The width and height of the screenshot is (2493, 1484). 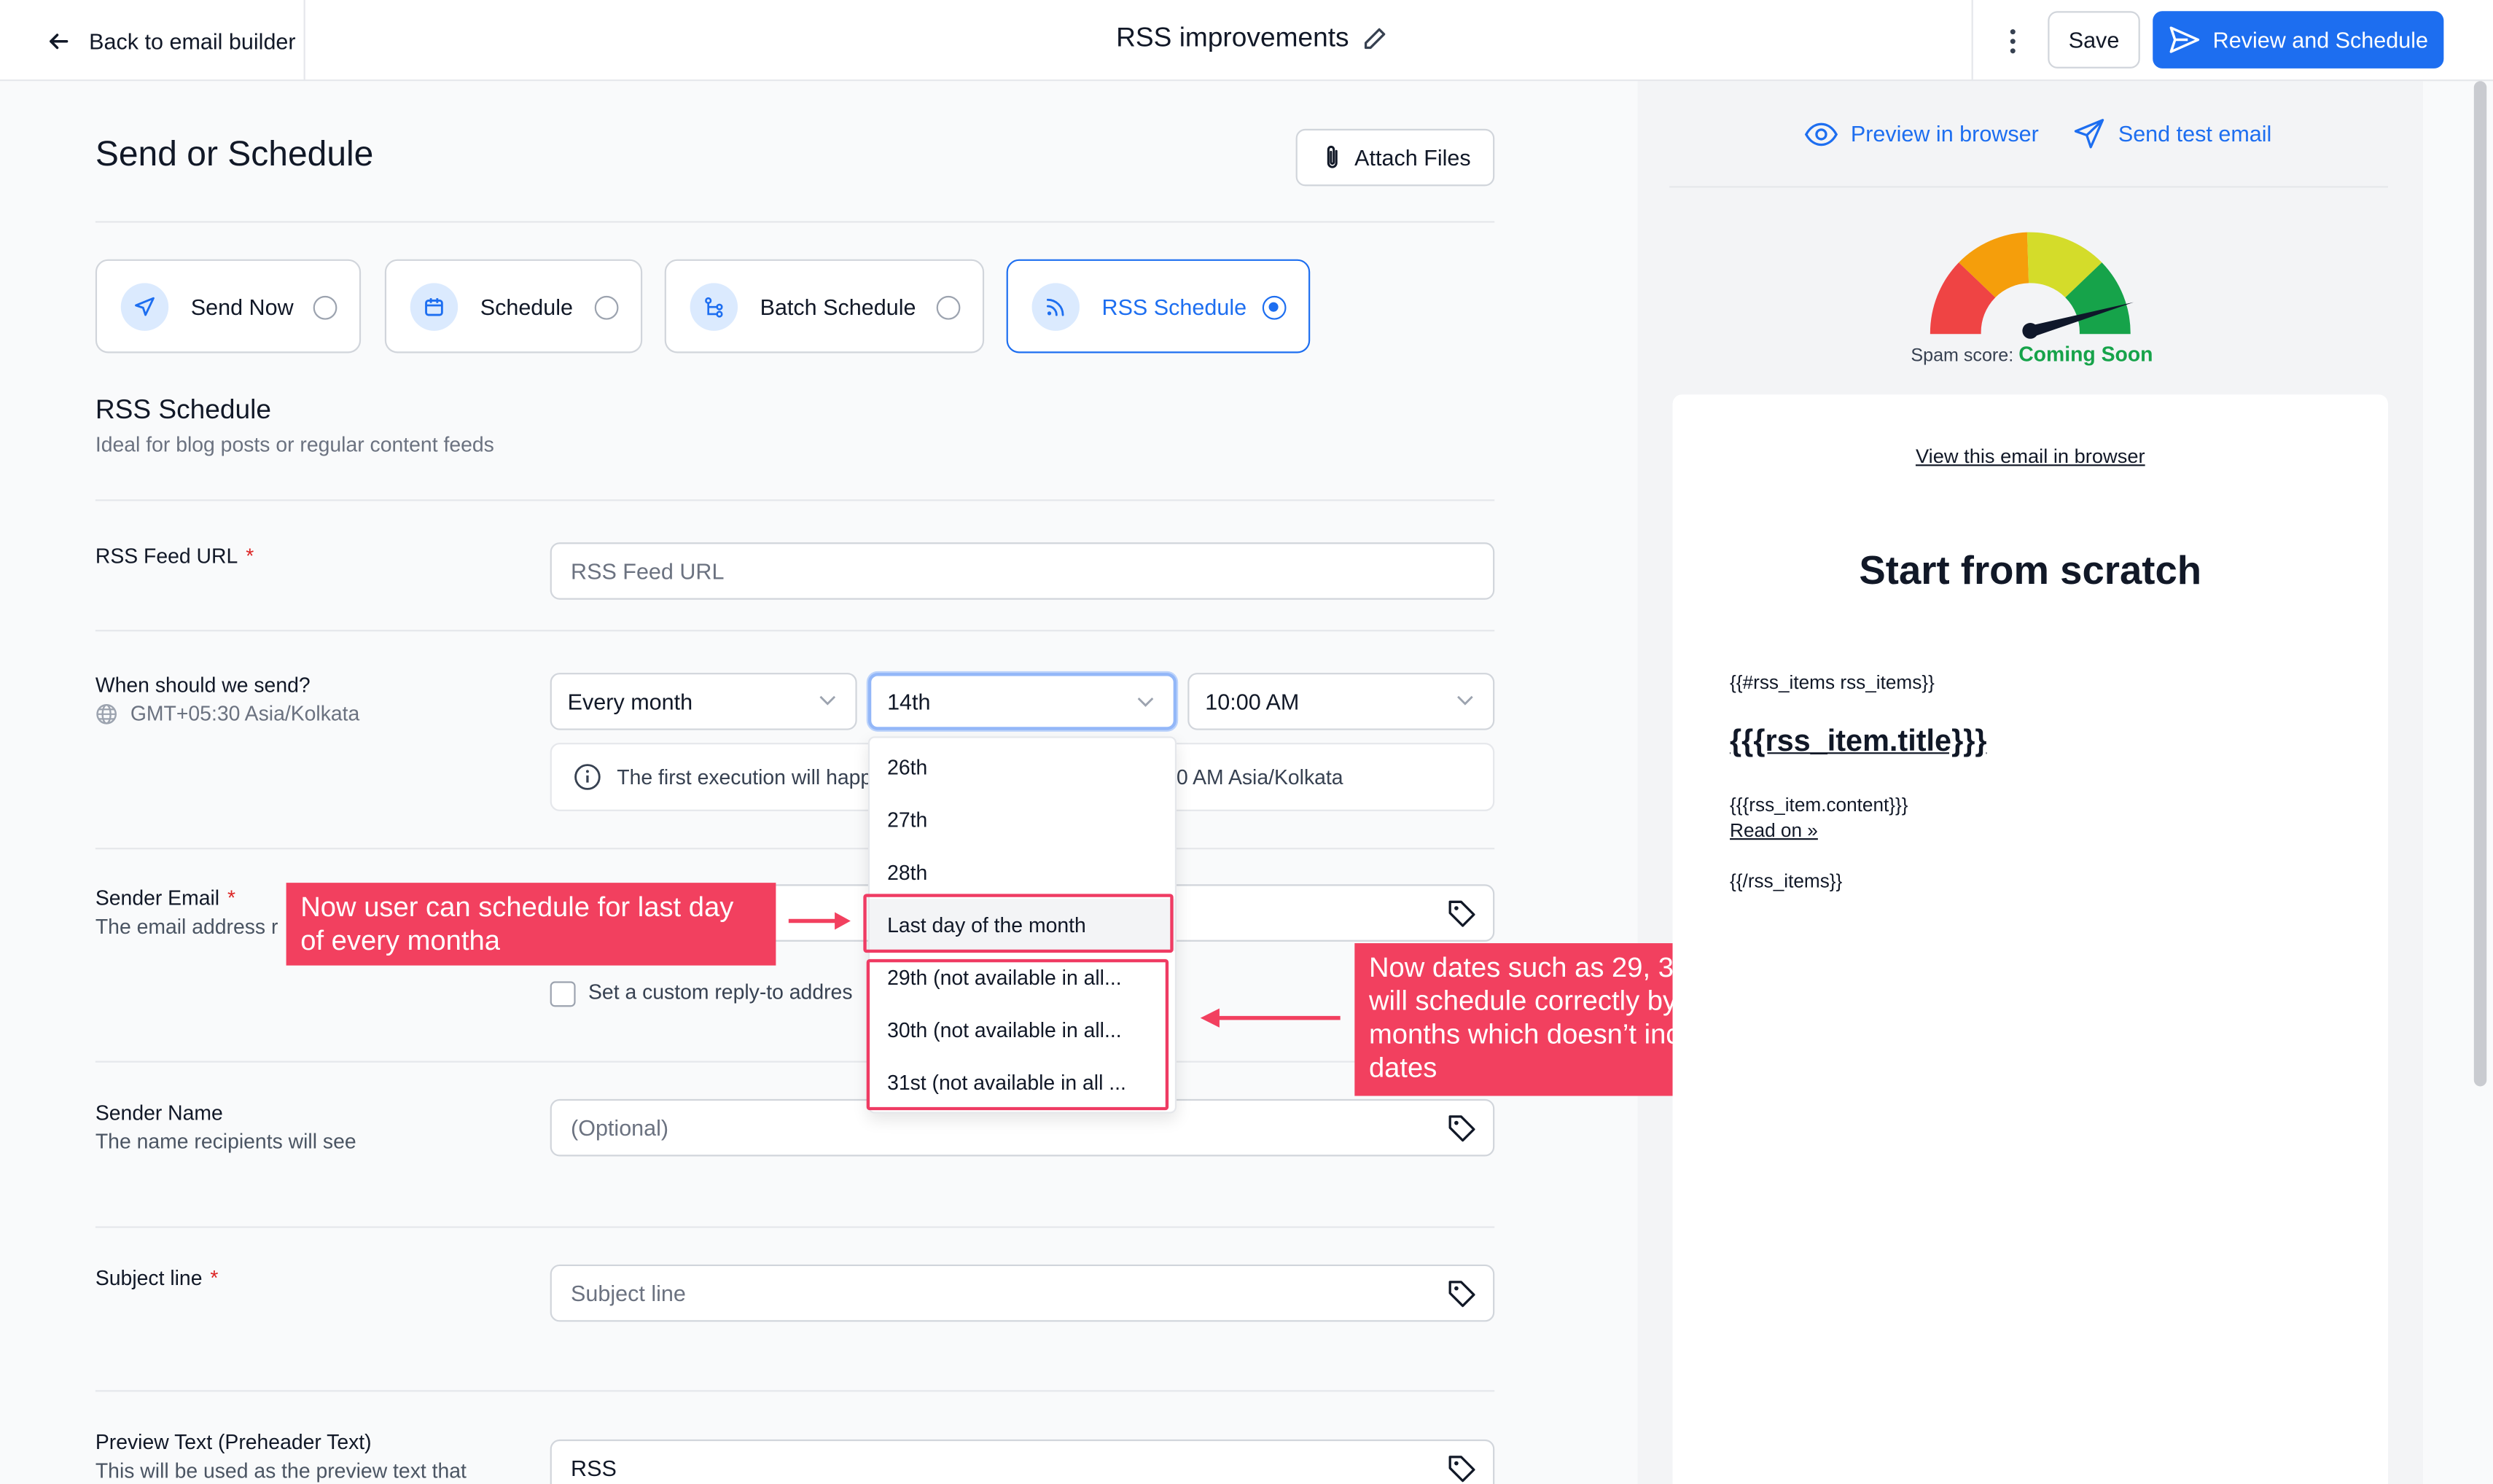 What do you see at coordinates (720, 992) in the screenshot?
I see `reply-to-label: Set a custom reply-to addres` at bounding box center [720, 992].